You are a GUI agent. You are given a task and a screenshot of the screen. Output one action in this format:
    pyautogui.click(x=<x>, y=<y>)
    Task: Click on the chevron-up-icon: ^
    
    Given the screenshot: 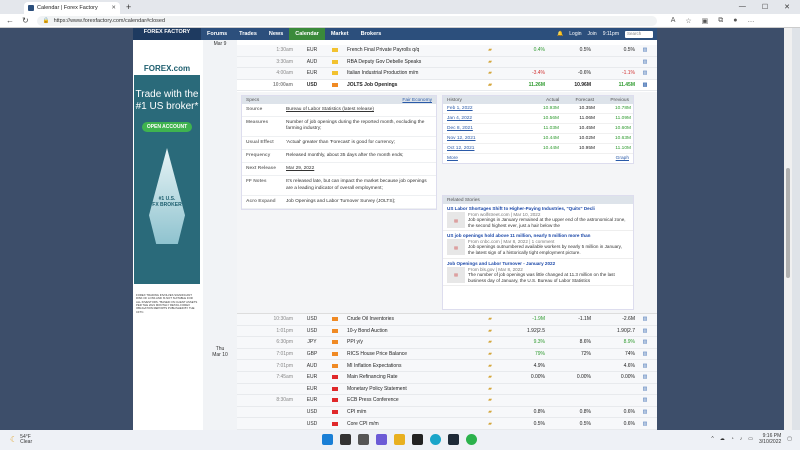 What is the action you would take?
    pyautogui.click(x=712, y=439)
    